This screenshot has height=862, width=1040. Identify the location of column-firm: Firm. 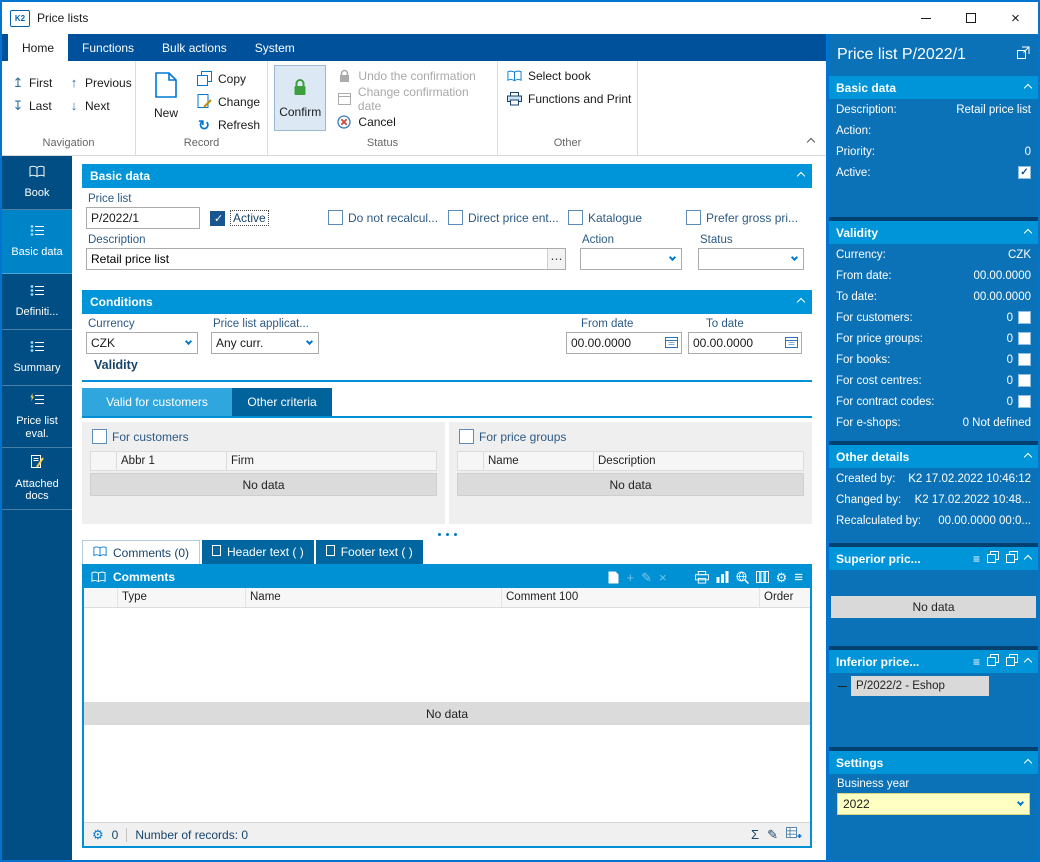
(331, 461).